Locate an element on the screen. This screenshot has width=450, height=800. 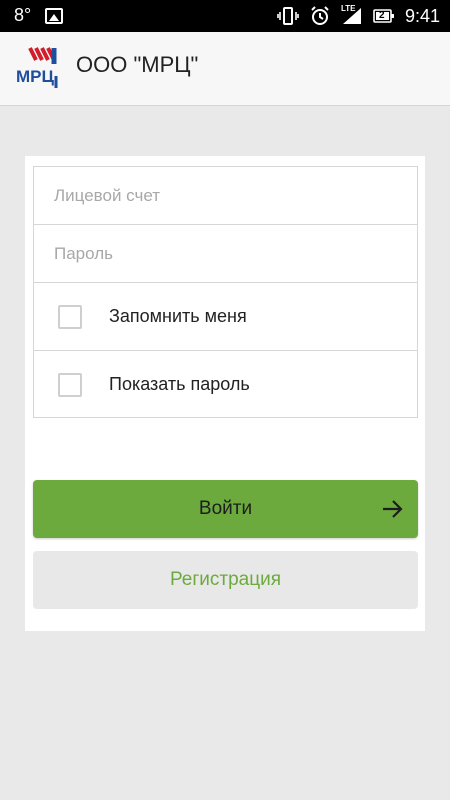
sim-badge: 2 is located at coordinates (381, 15).